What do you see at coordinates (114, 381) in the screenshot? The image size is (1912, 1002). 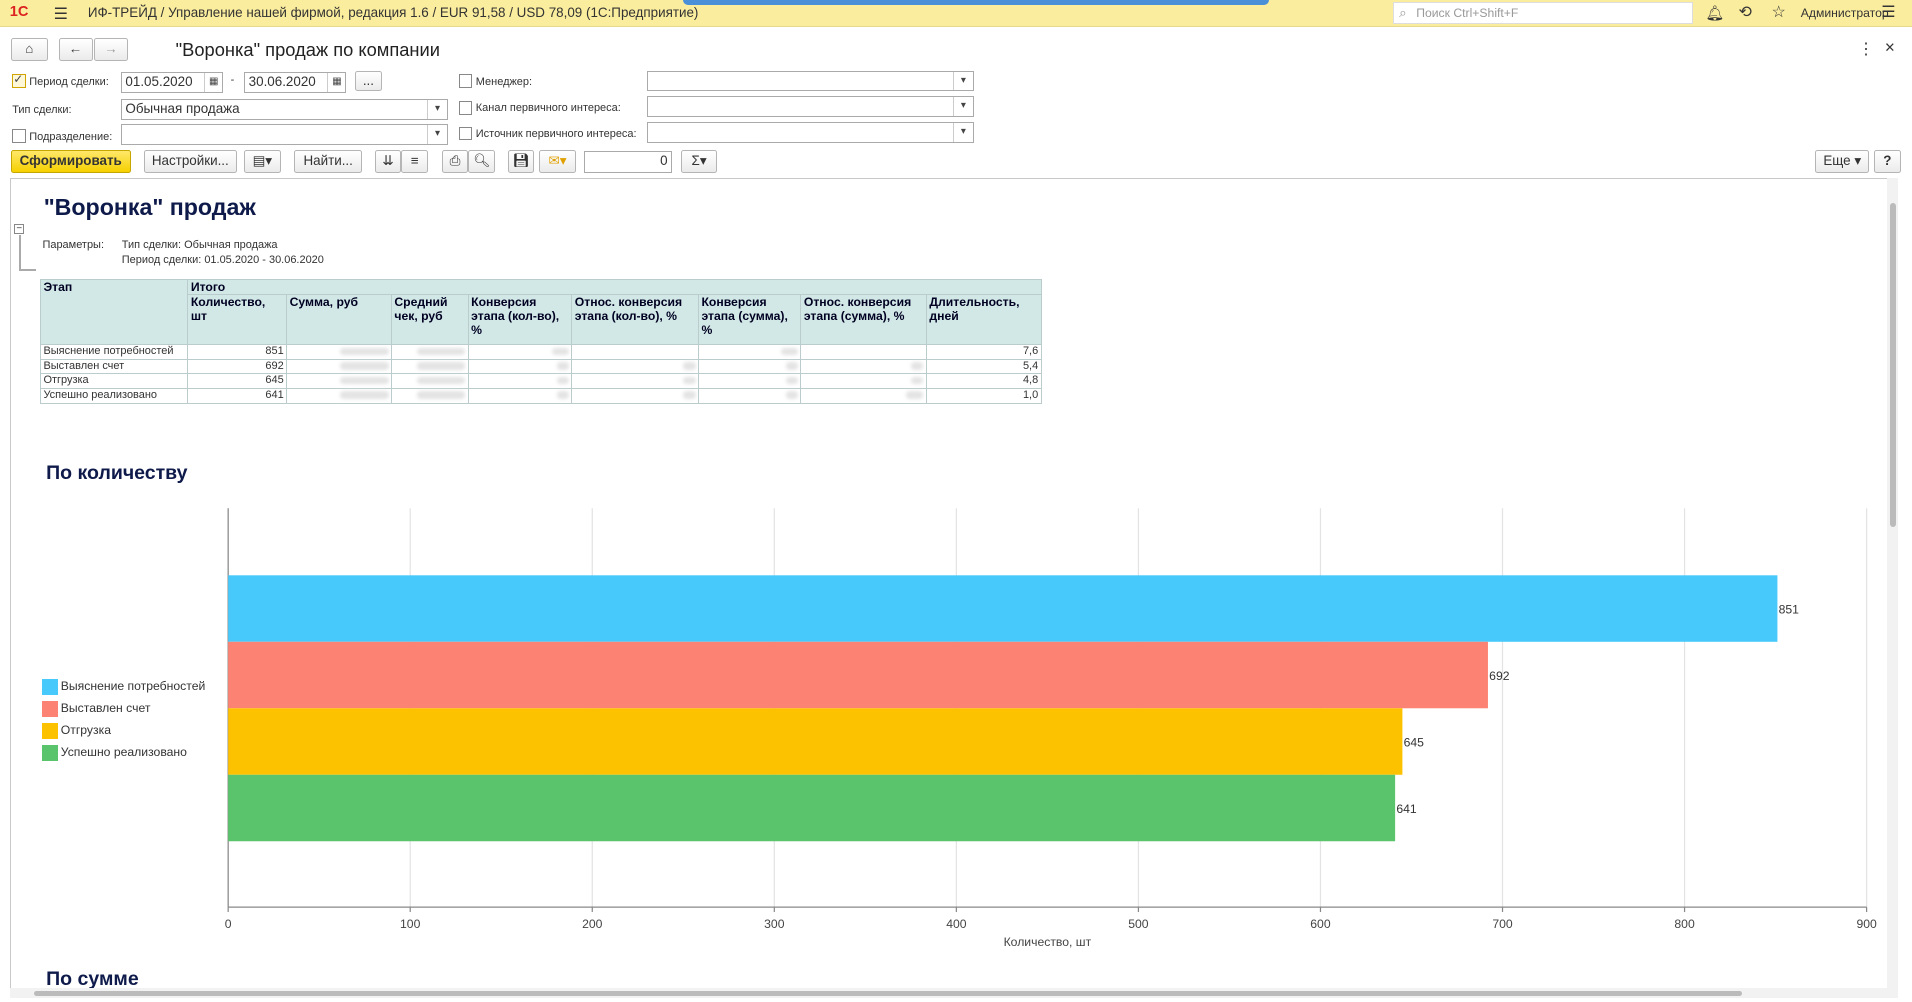 I see `stage-cell: Отгрузка` at bounding box center [114, 381].